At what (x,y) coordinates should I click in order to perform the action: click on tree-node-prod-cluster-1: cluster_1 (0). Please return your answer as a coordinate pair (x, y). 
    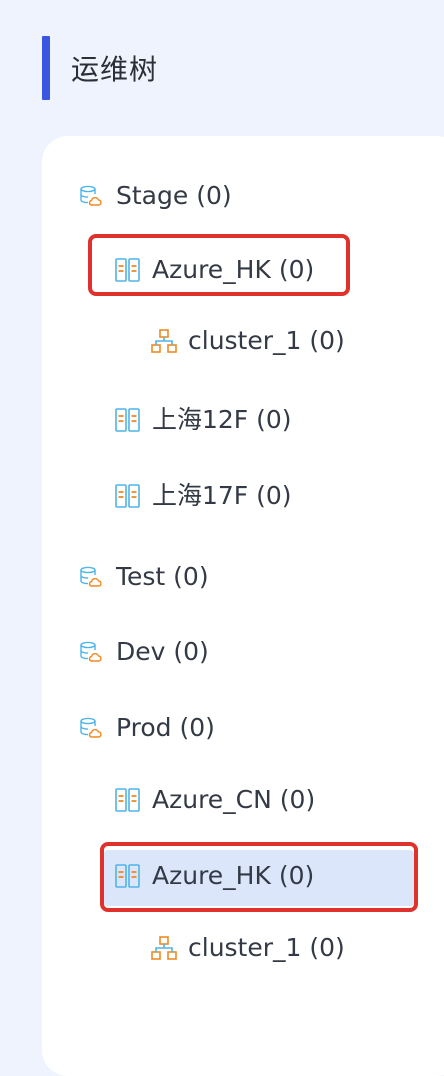
    Looking at the image, I should click on (246, 948).